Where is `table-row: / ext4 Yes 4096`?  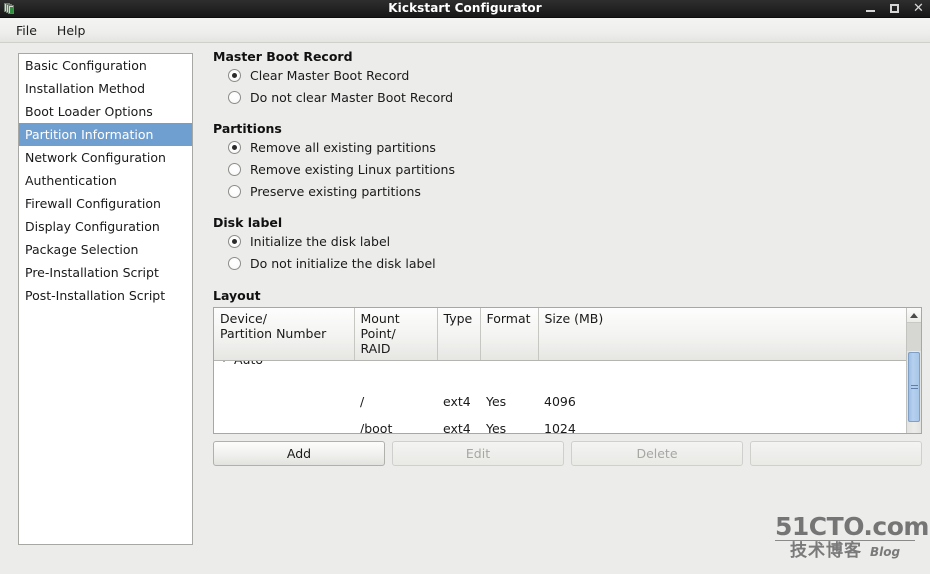
table-row: / ext4 Yes 4096 is located at coordinates (560, 401).